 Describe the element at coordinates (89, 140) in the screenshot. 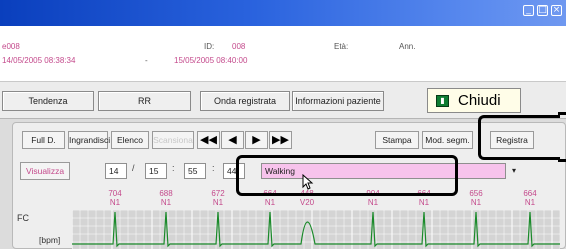

I see `ingrandisci-button: Ingrandisci` at that location.